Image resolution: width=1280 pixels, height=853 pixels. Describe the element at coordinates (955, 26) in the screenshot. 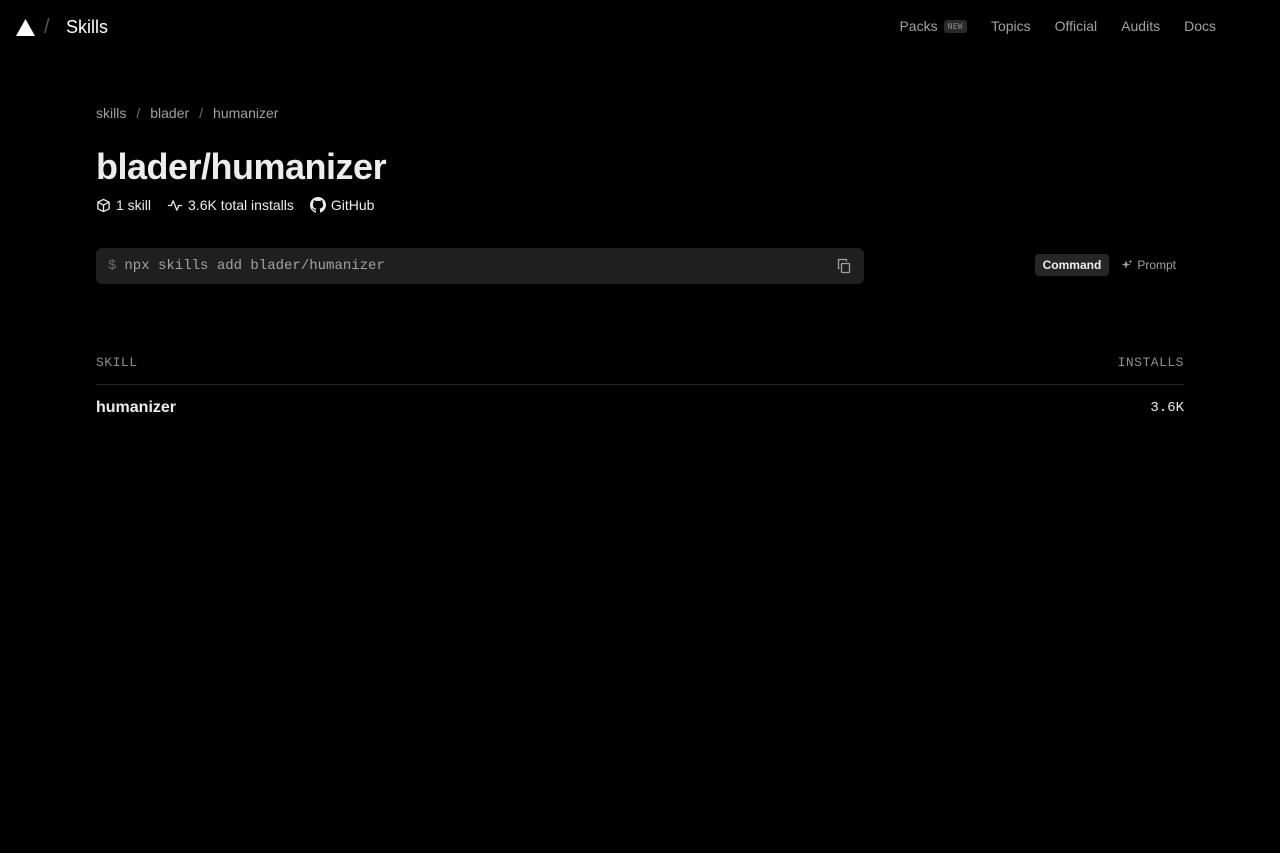

I see `new-badge: NEW` at that location.